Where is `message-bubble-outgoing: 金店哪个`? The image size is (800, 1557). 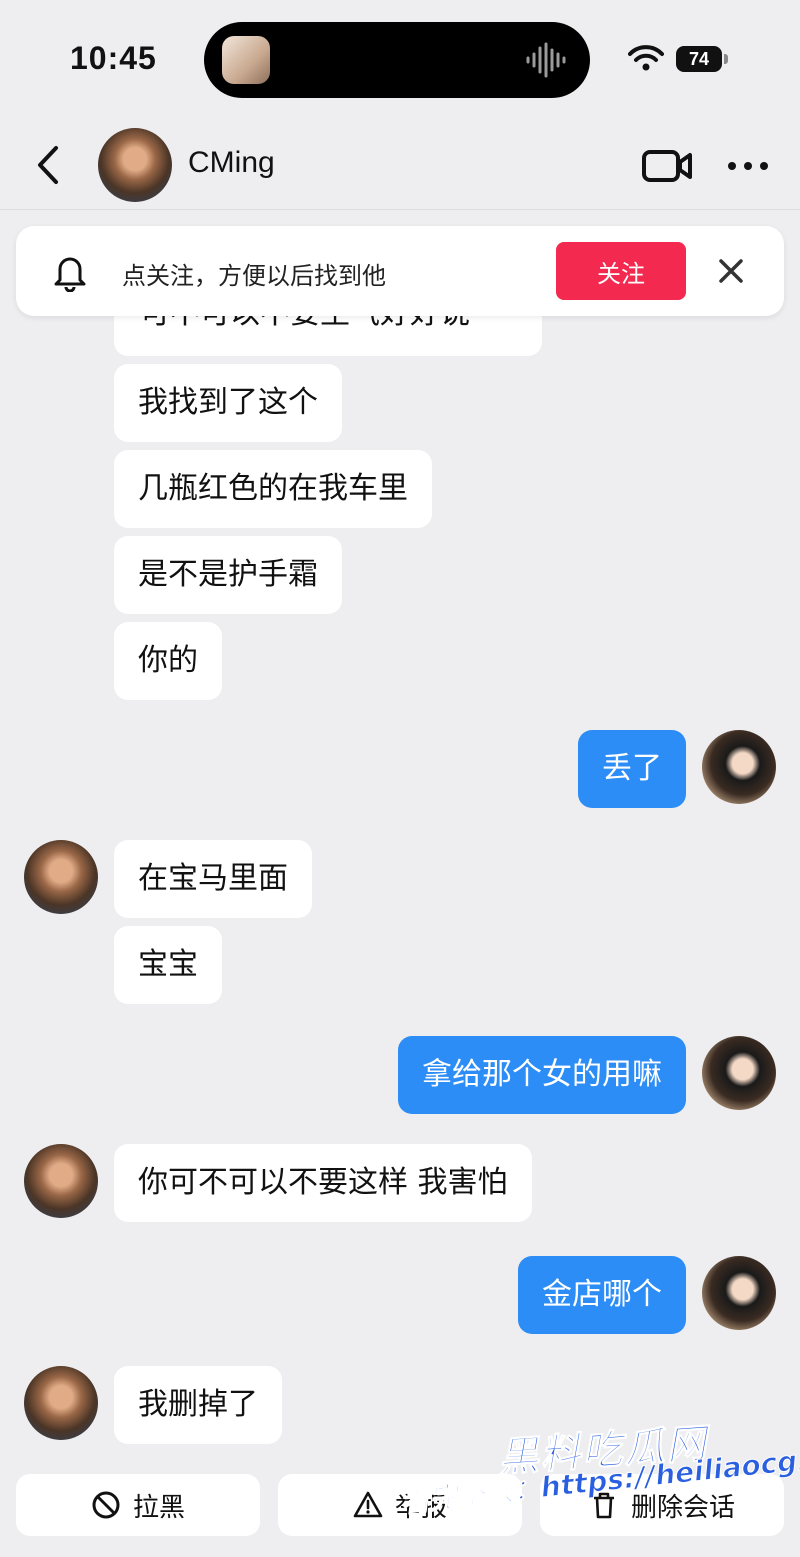
message-bubble-outgoing: 金店哪个 is located at coordinates (602, 1295).